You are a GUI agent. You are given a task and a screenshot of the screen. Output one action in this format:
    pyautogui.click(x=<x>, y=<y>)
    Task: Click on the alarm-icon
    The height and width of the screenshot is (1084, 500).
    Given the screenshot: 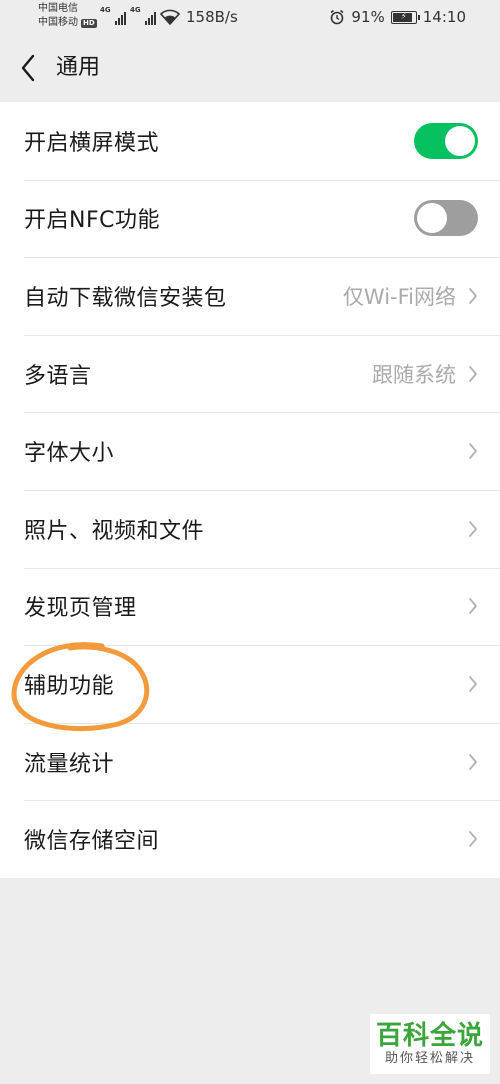 What is the action you would take?
    pyautogui.click(x=337, y=17)
    